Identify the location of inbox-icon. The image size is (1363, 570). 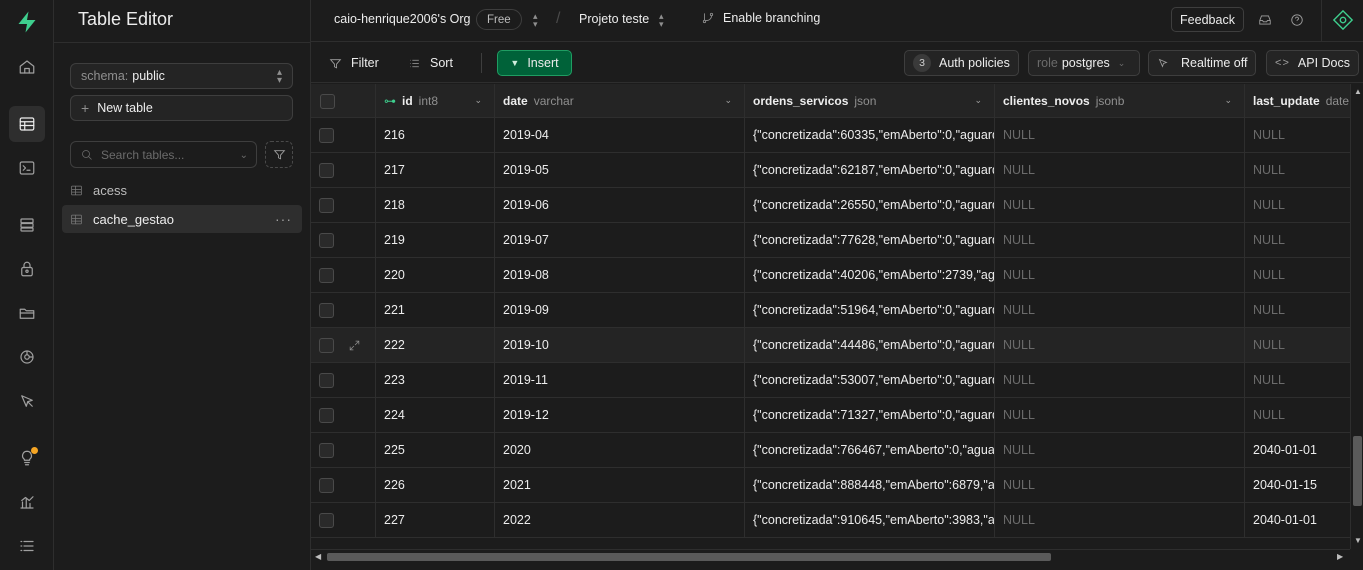
(1265, 20).